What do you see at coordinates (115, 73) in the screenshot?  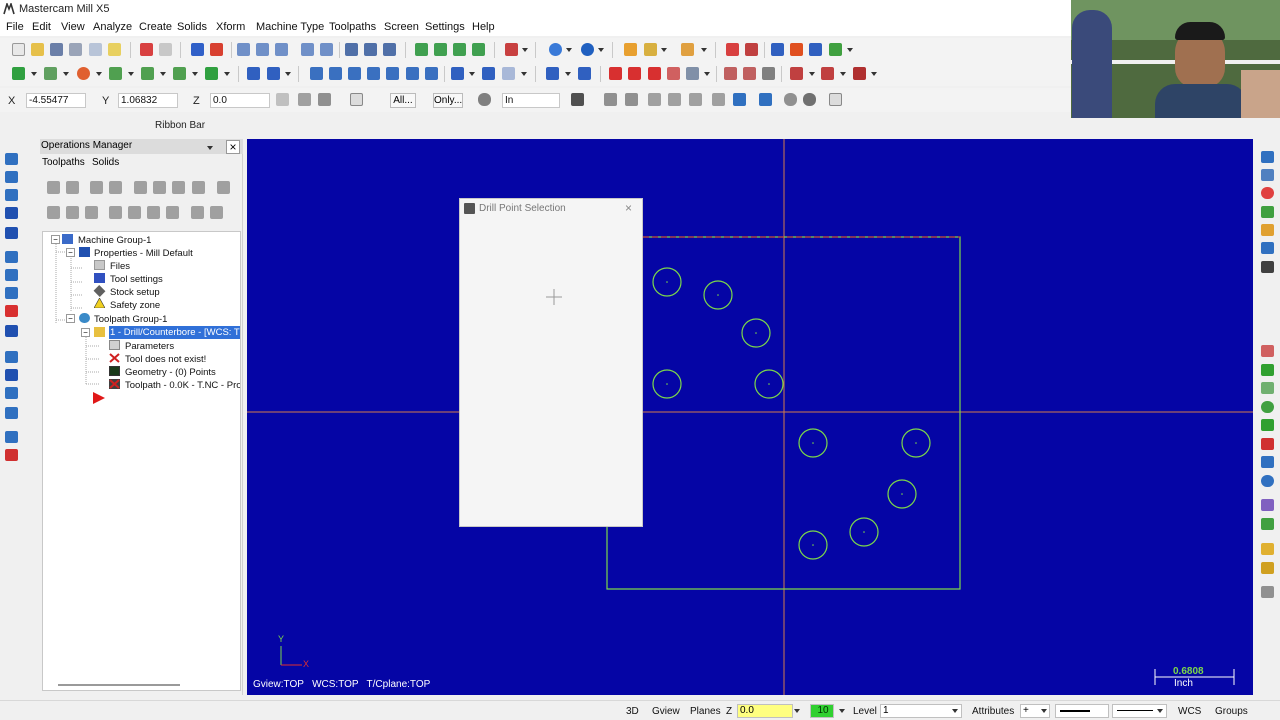 I see `fillet-icon` at bounding box center [115, 73].